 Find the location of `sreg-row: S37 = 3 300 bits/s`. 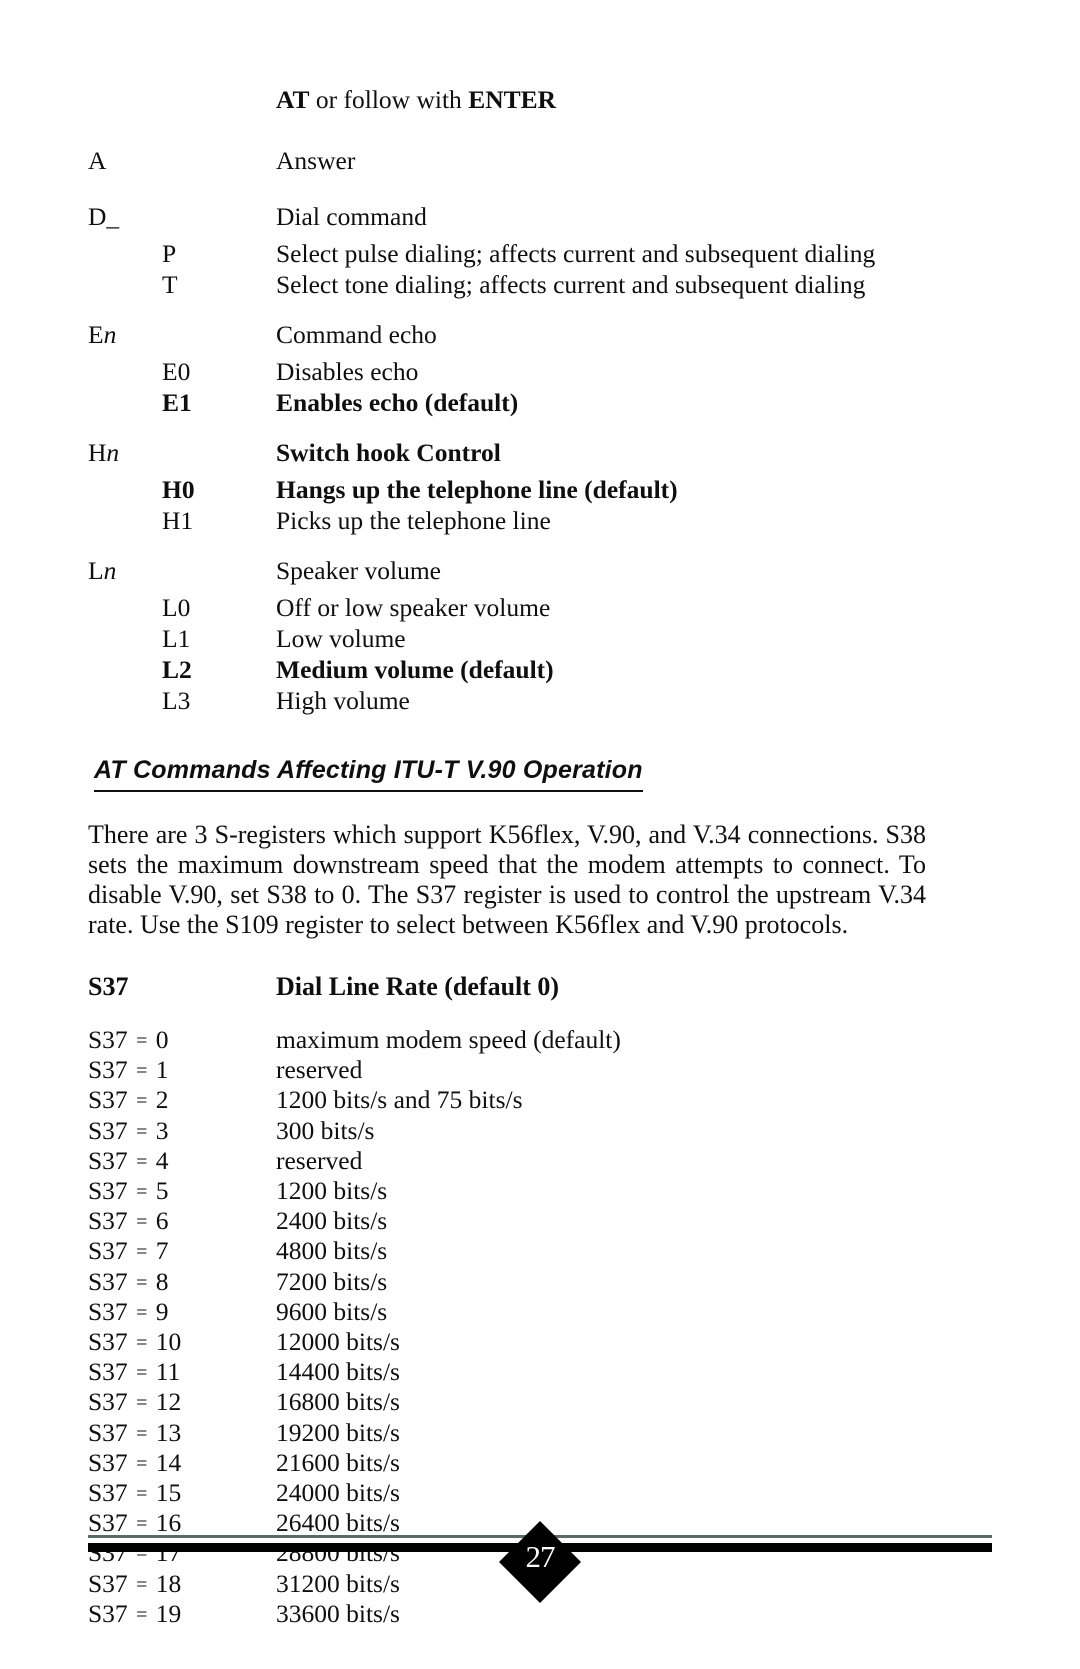

sreg-row: S37 = 3 300 bits/s is located at coordinates (540, 1131).